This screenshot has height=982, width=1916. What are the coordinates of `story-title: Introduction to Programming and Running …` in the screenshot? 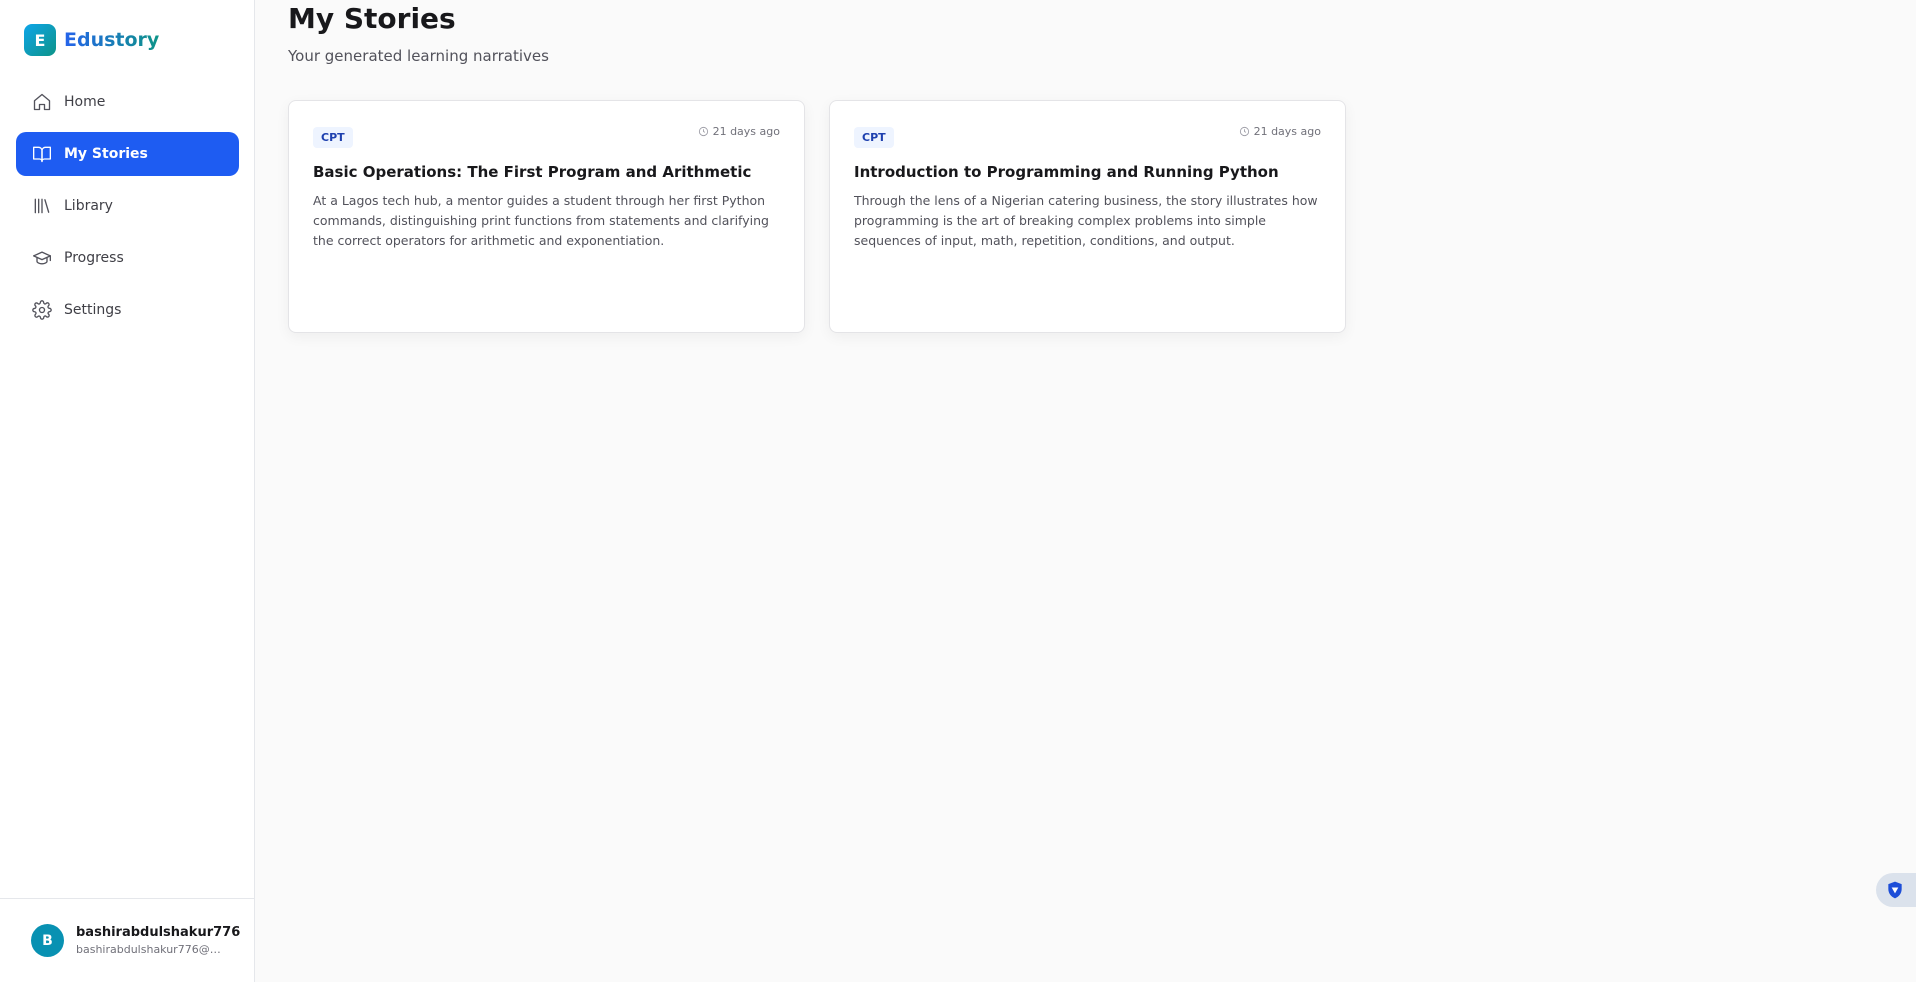 It's located at (1066, 172).